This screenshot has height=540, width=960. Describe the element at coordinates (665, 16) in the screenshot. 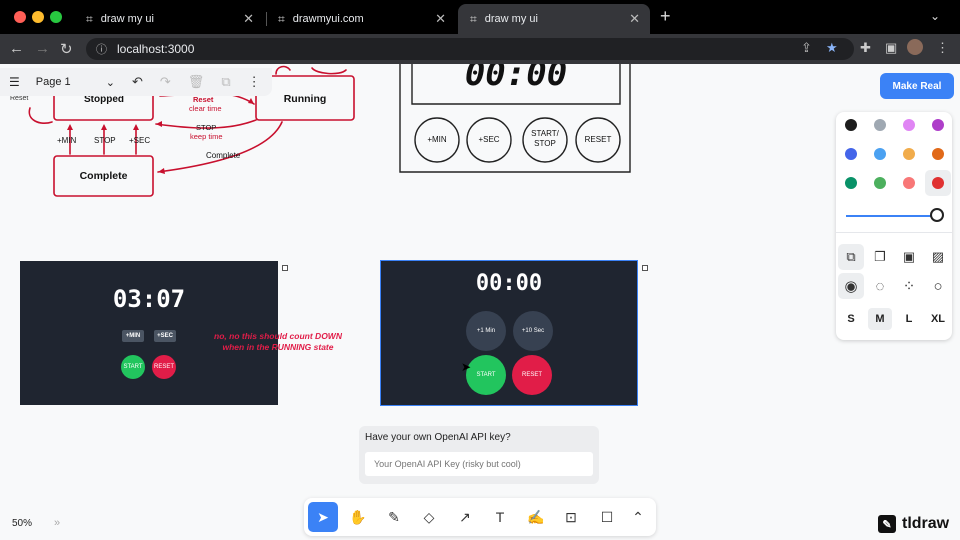

I see `plus-icon: +` at that location.